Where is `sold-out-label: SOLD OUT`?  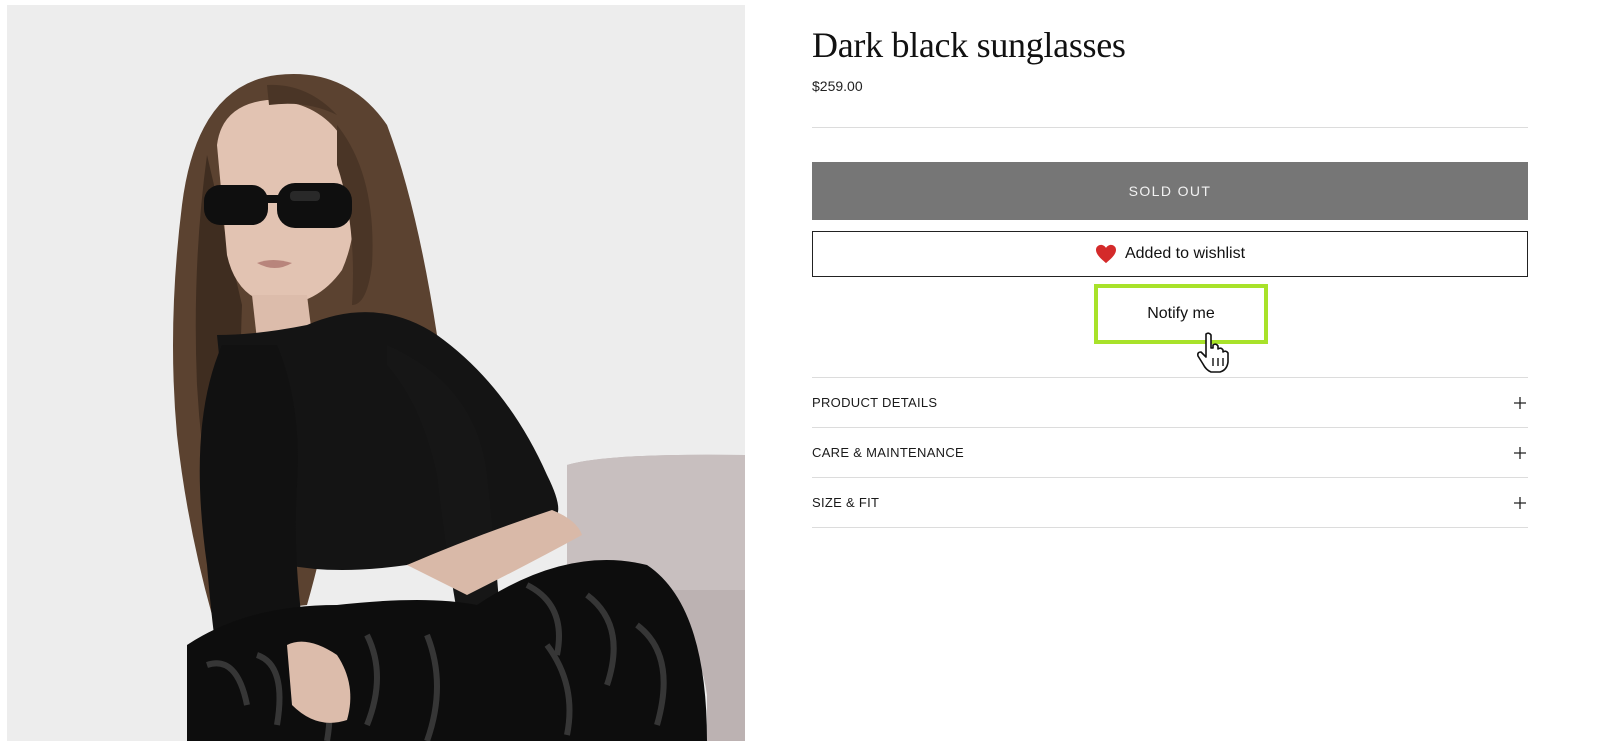
sold-out-label: SOLD OUT is located at coordinates (1170, 191).